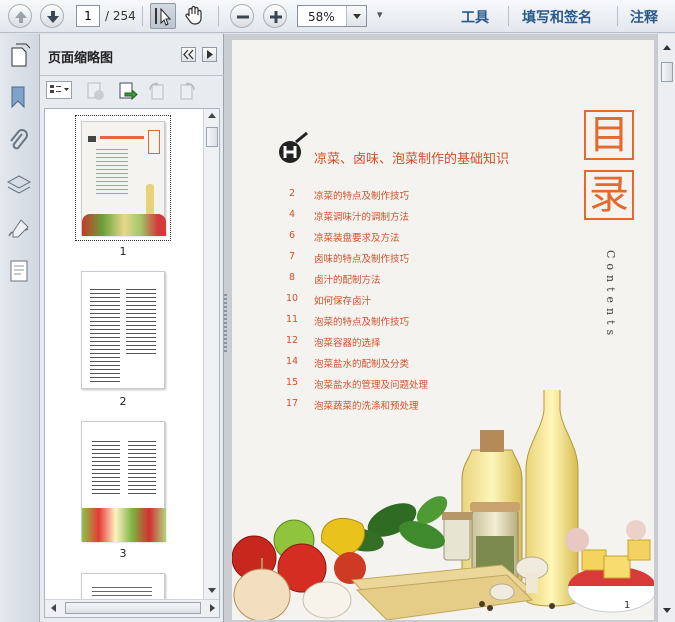  What do you see at coordinates (211, 354) in the screenshot?
I see `thumbnail-vertical-scrollbar` at bounding box center [211, 354].